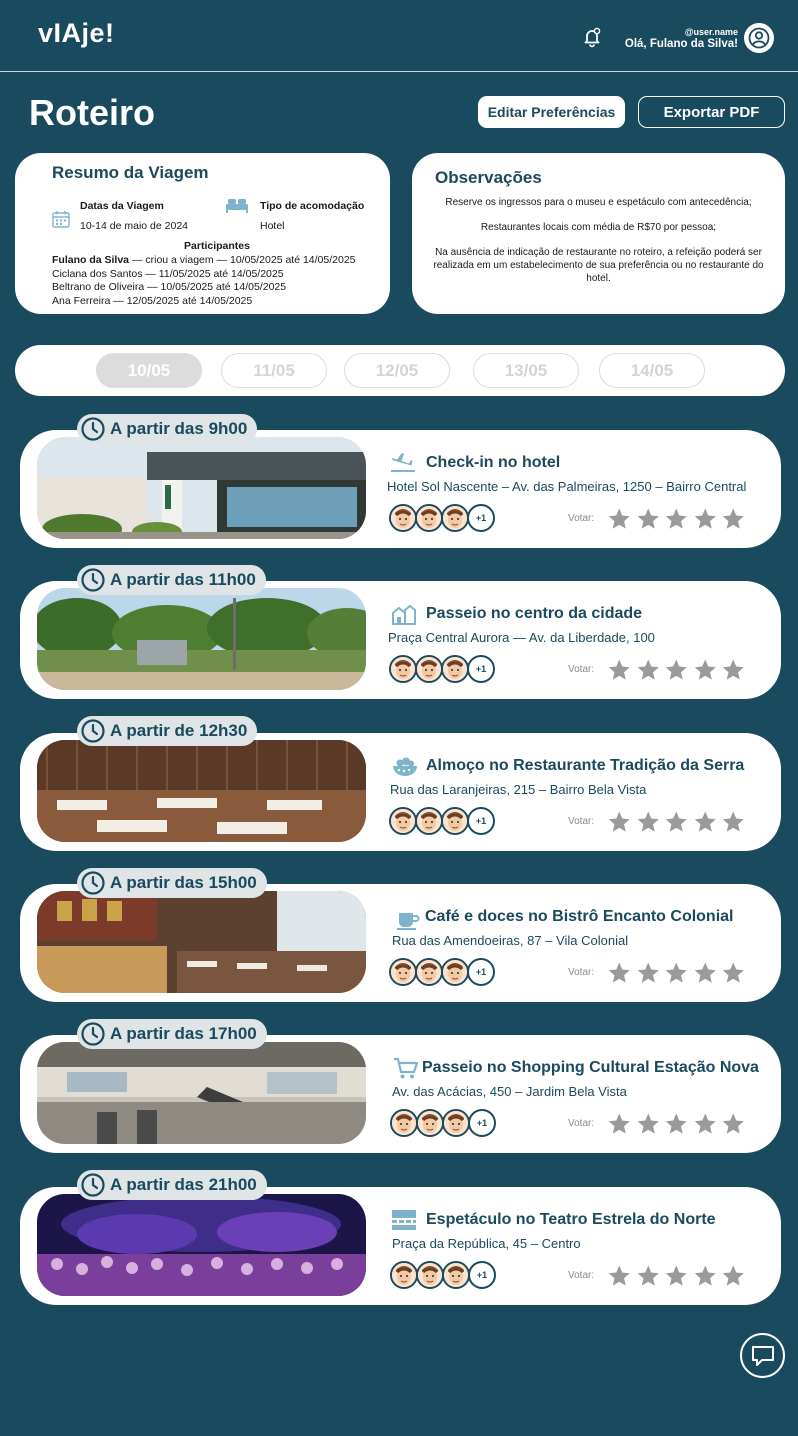 This screenshot has width=798, height=1436. What do you see at coordinates (179, 428) in the screenshot?
I see `event-time: A partir das 9h00` at bounding box center [179, 428].